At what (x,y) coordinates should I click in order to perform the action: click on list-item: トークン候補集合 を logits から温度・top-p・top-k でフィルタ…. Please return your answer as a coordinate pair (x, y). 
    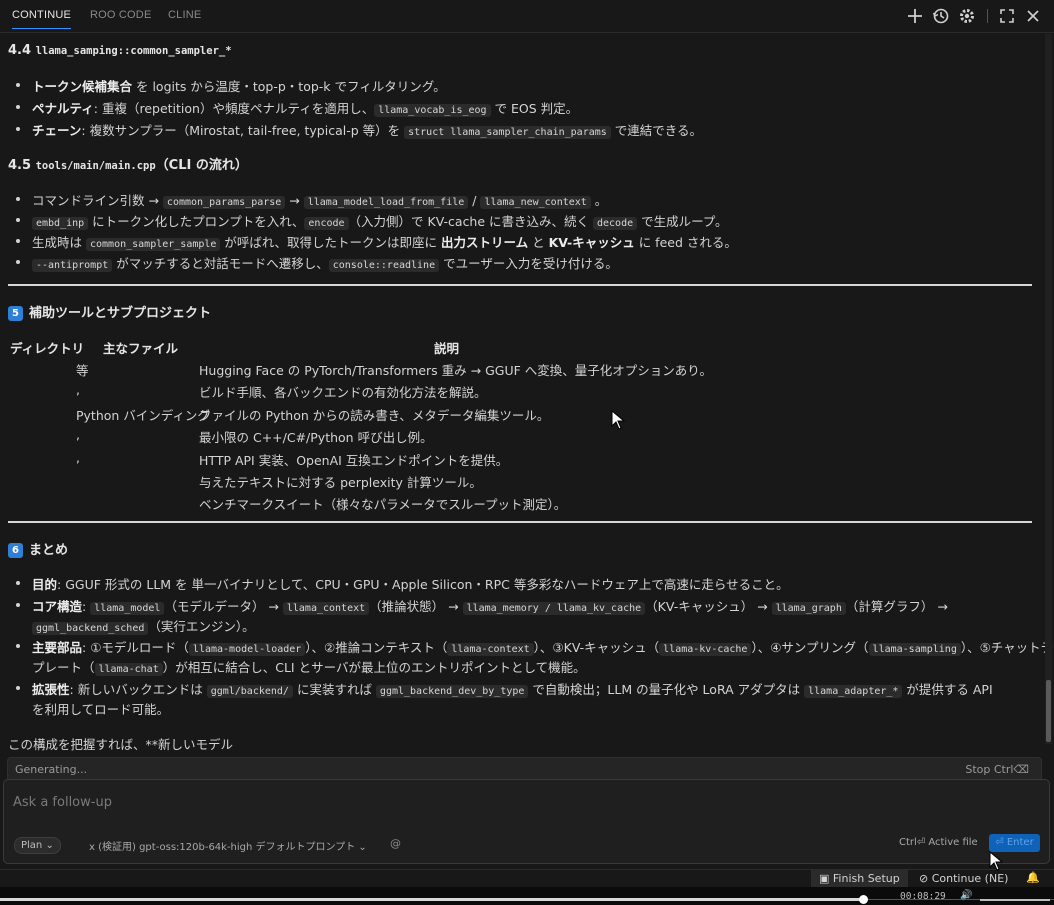
    Looking at the image, I should click on (231, 85).